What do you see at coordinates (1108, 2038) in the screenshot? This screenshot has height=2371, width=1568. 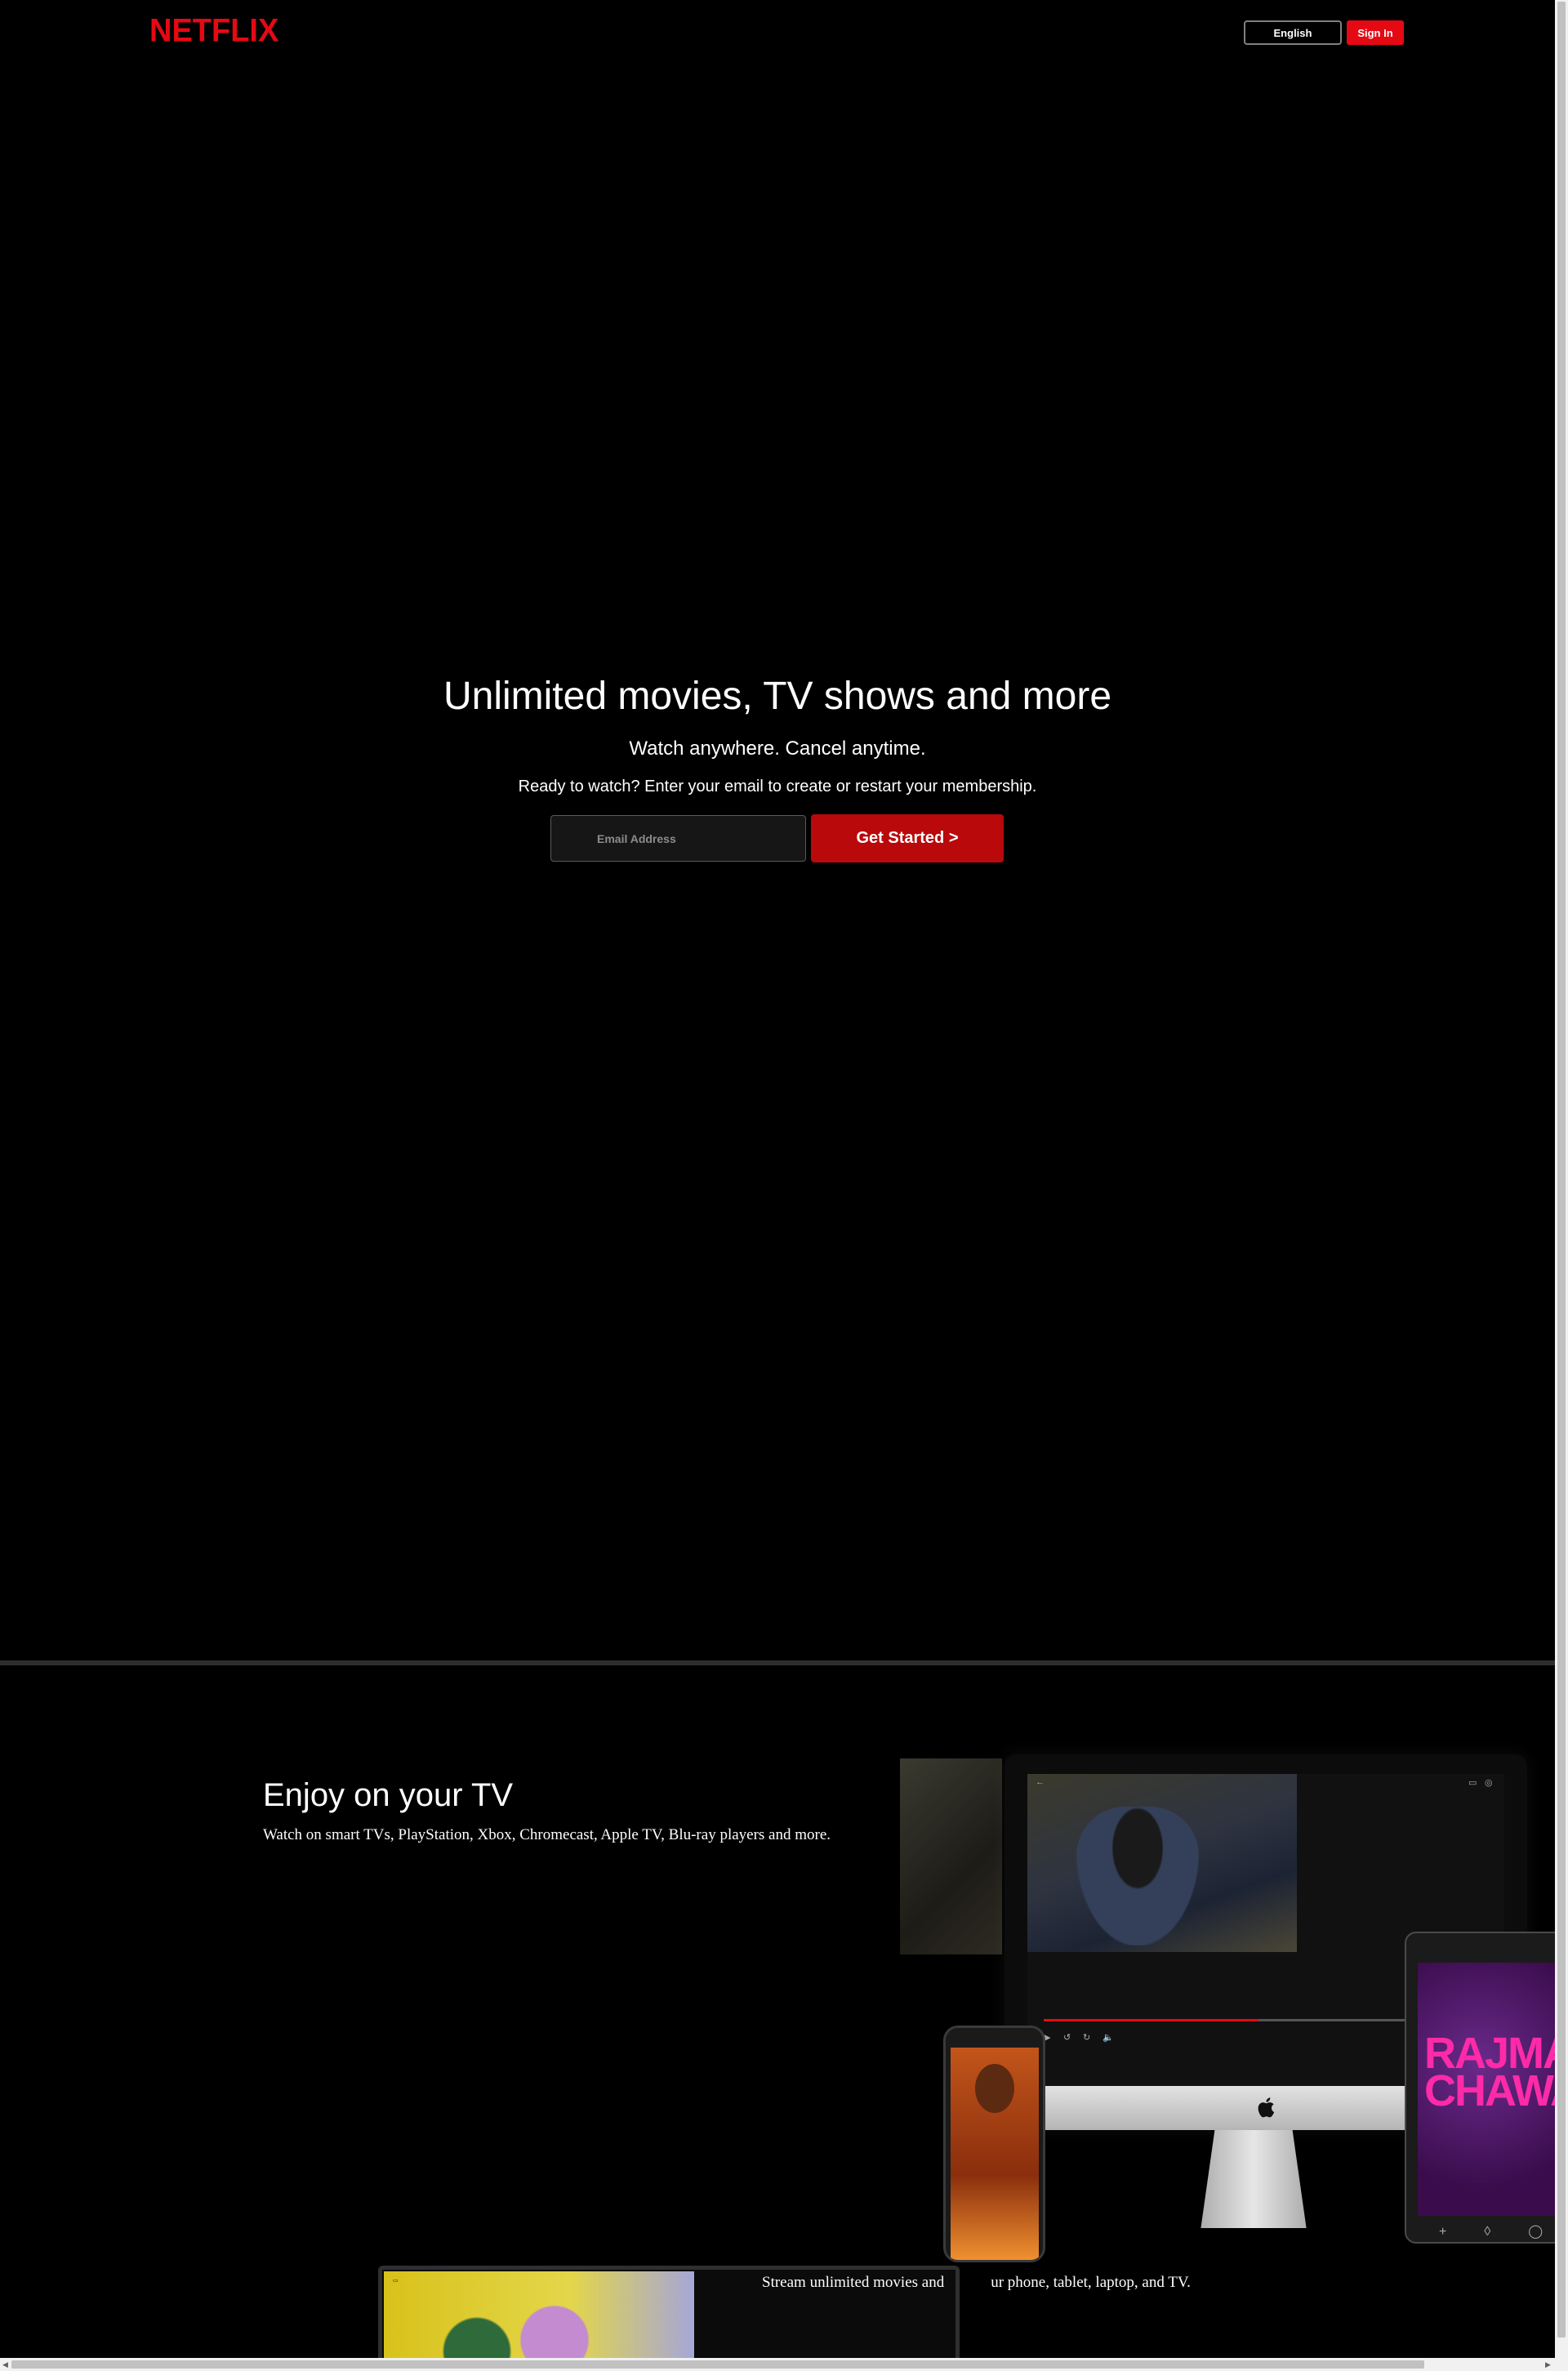 I see `volume-icon: 🔈` at bounding box center [1108, 2038].